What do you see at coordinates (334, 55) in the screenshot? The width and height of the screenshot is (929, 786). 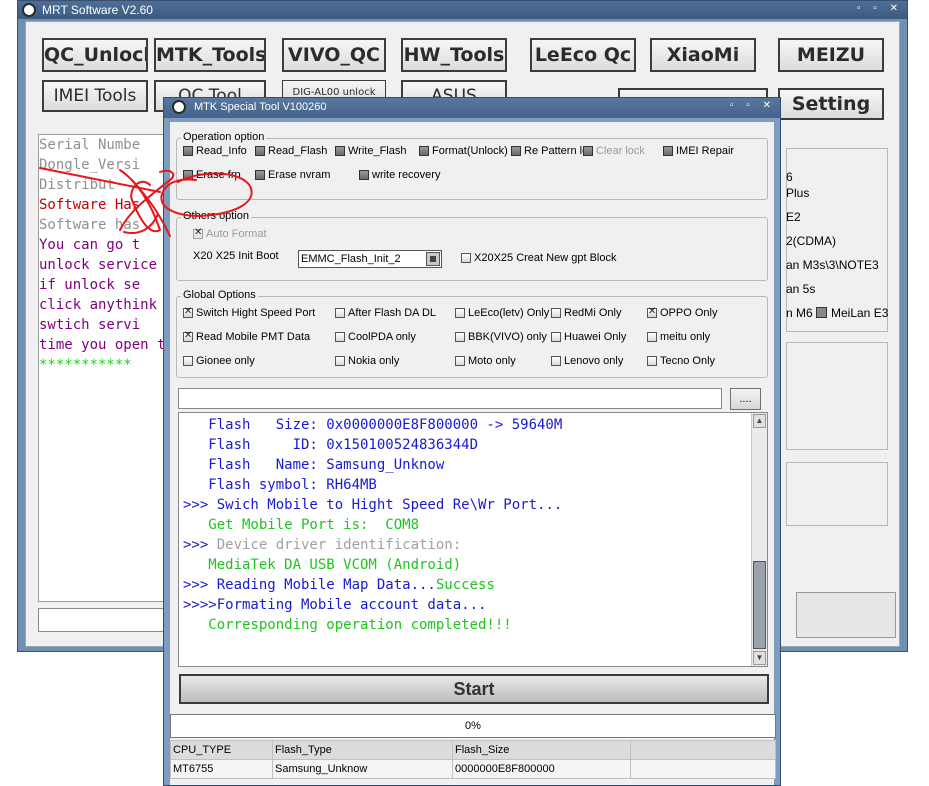 I see `vivo-qc-button: VIVO_QC` at bounding box center [334, 55].